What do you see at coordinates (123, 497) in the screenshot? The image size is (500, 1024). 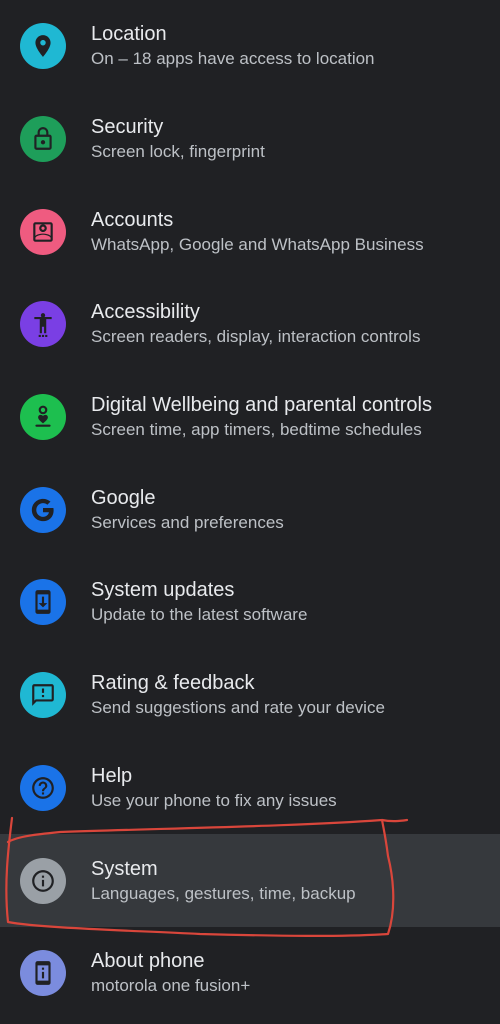 I see `settings-item-title: Google` at bounding box center [123, 497].